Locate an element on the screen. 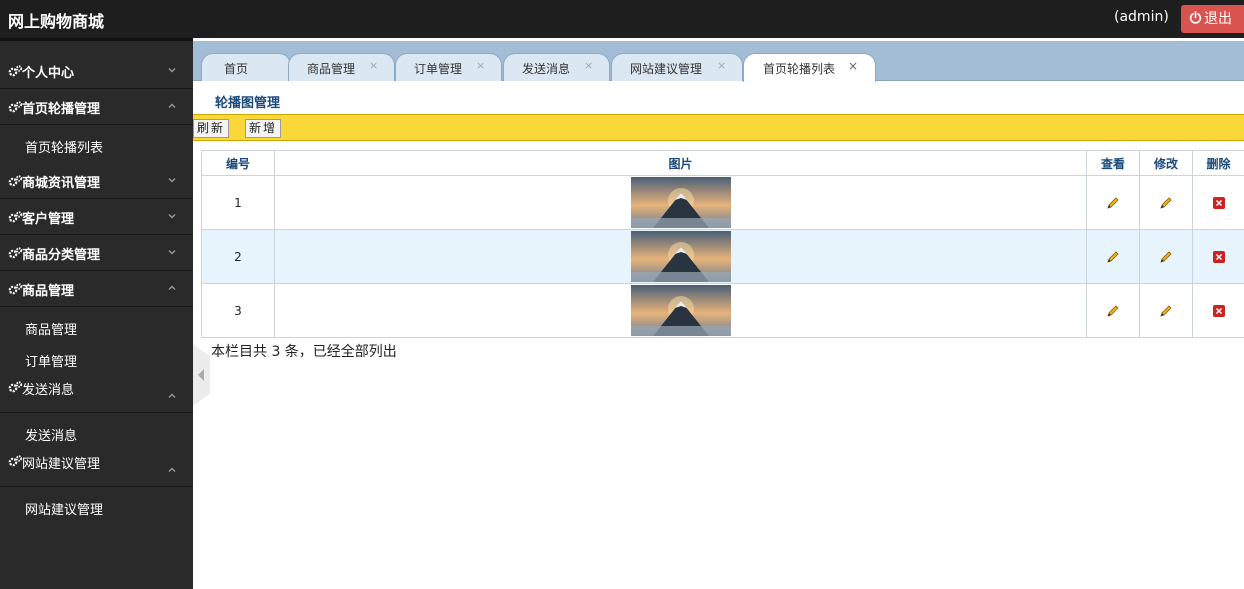 The width and height of the screenshot is (1244, 589). logout-button: 退出 is located at coordinates (1212, 19).